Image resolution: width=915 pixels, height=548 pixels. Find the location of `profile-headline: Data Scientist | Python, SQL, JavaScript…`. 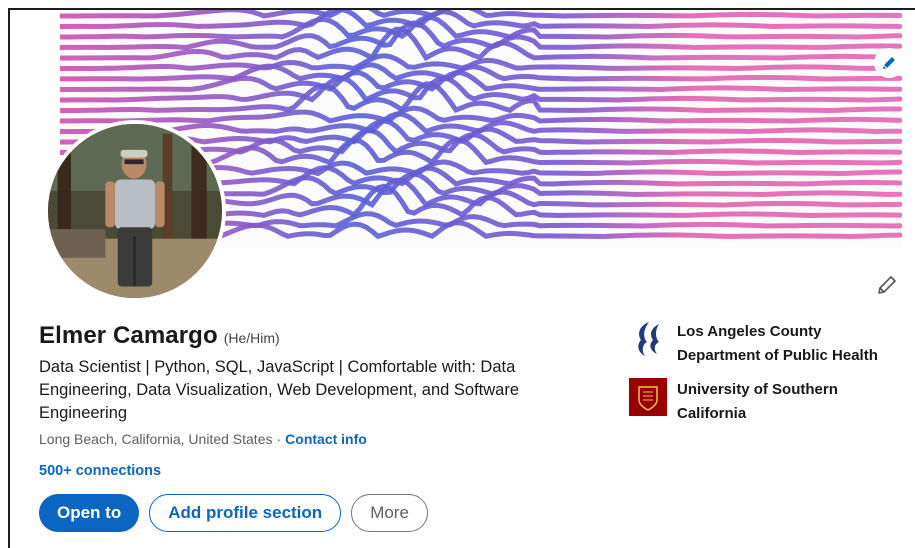

profile-headline: Data Scientist | Python, SQL, JavaScript… is located at coordinates (279, 390).